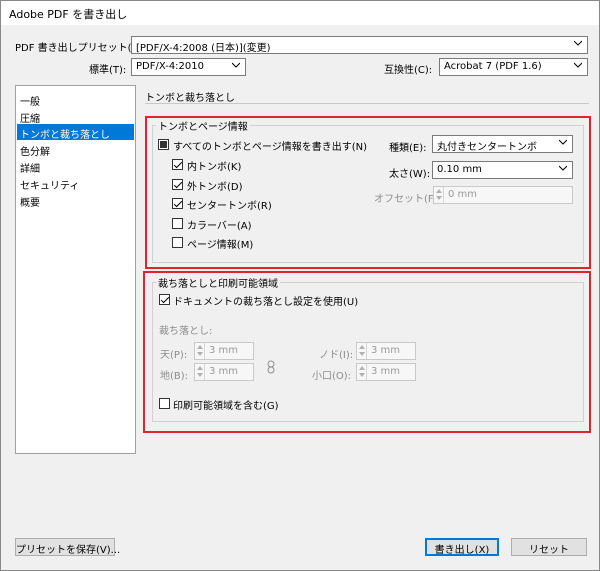 This screenshot has width=600, height=571. What do you see at coordinates (407, 199) in the screenshot?
I see `offset-label: オフセット(F):` at bounding box center [407, 199].